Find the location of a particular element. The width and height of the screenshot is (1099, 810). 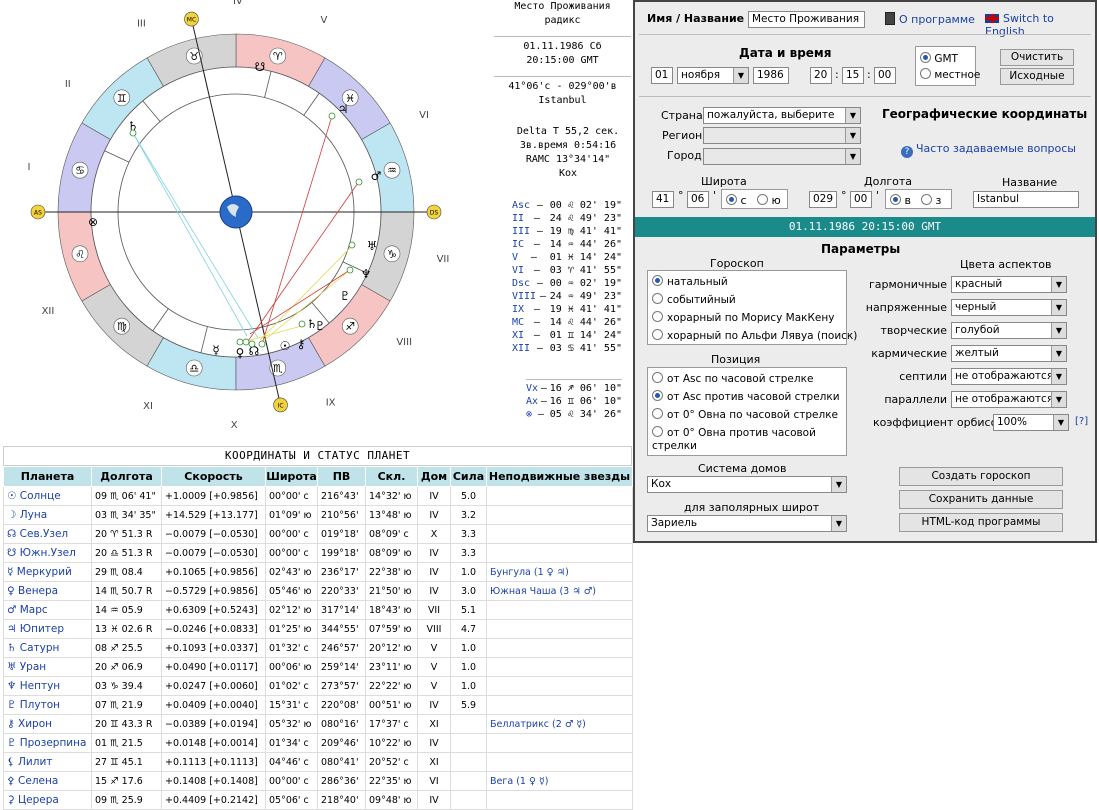

minute-input: 15 is located at coordinates (853, 75).